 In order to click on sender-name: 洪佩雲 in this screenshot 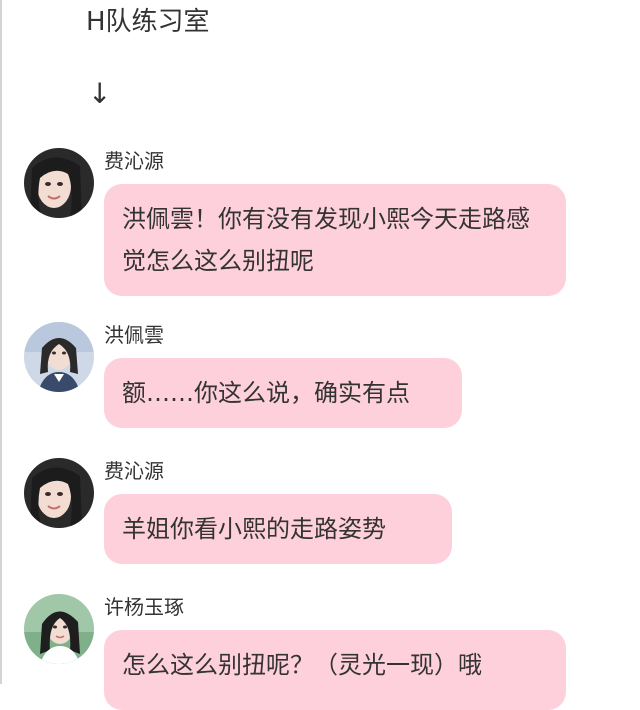, I will do `click(134, 335)`.